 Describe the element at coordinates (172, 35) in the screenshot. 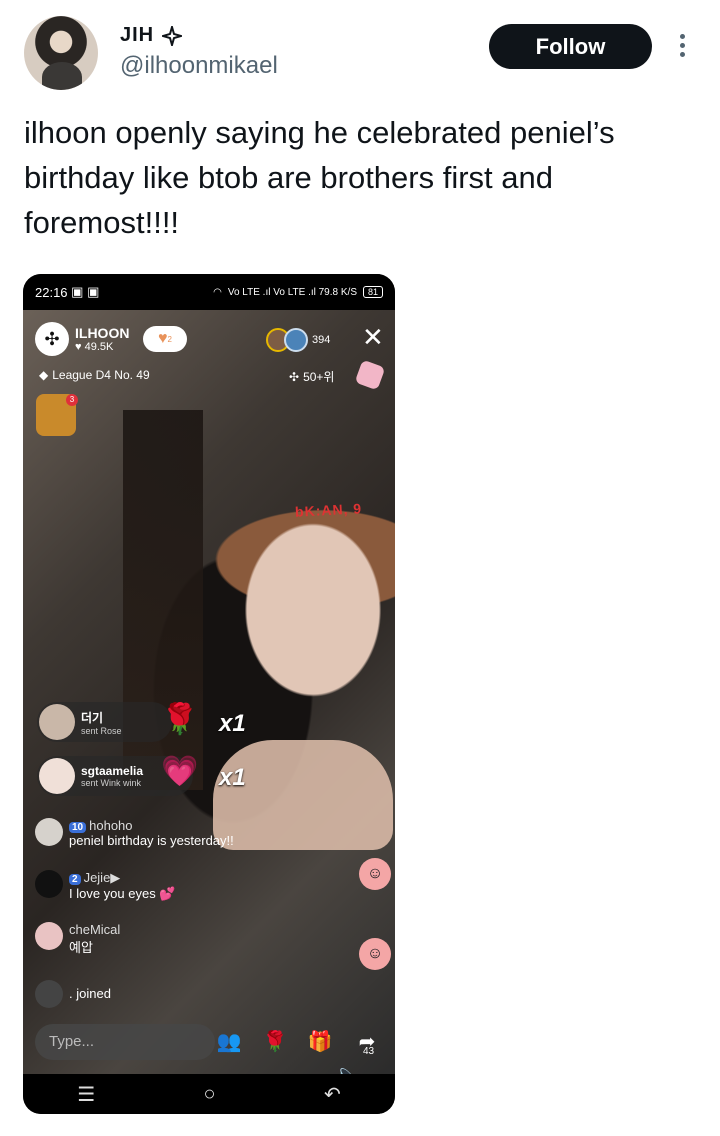

I see `sparkle-icon` at that location.